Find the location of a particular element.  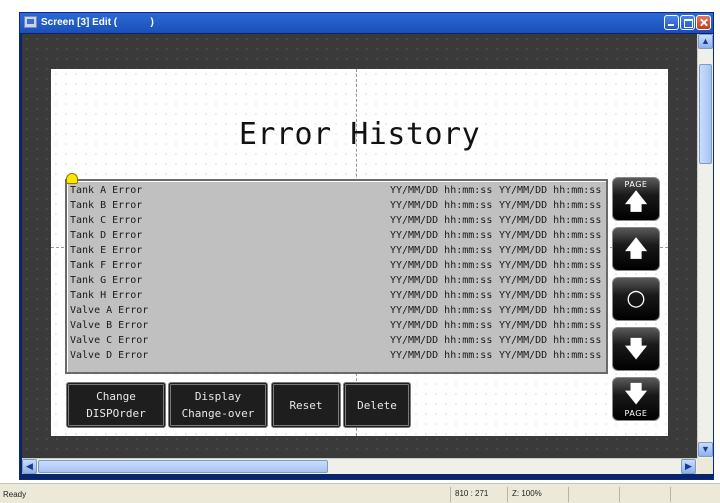

horizontal-scrollbar: ◀ ▶ is located at coordinates (359, 466).